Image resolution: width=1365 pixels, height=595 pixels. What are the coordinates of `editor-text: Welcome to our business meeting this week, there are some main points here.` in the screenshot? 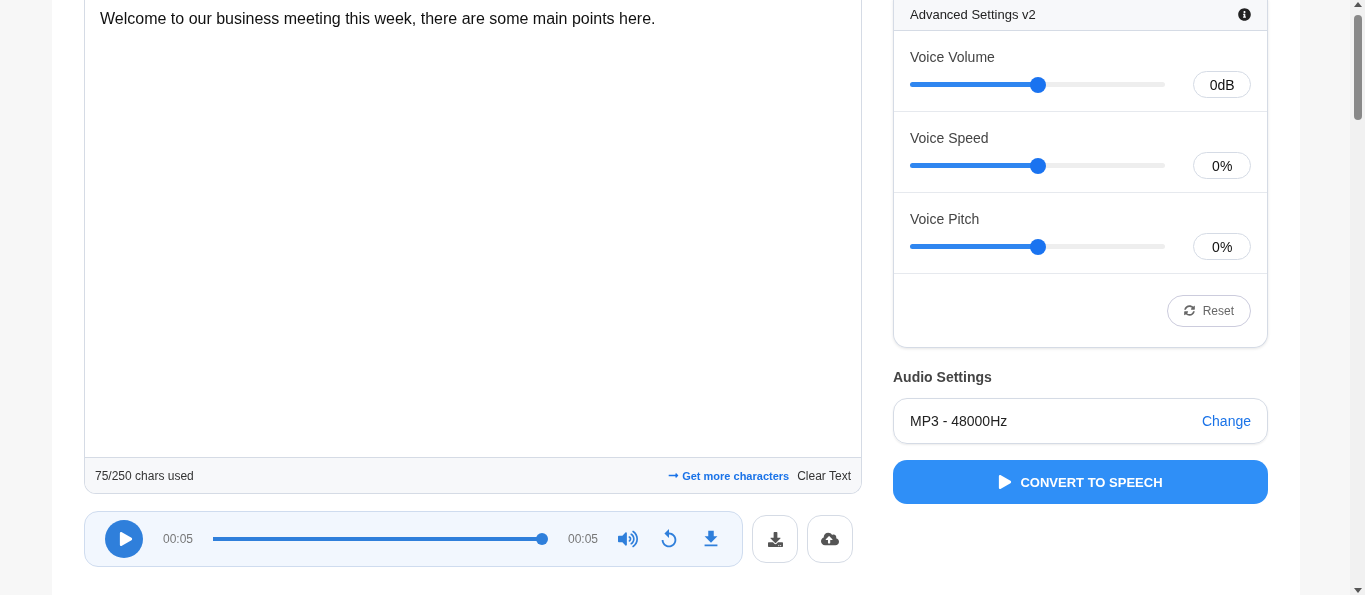 It's located at (378, 19).